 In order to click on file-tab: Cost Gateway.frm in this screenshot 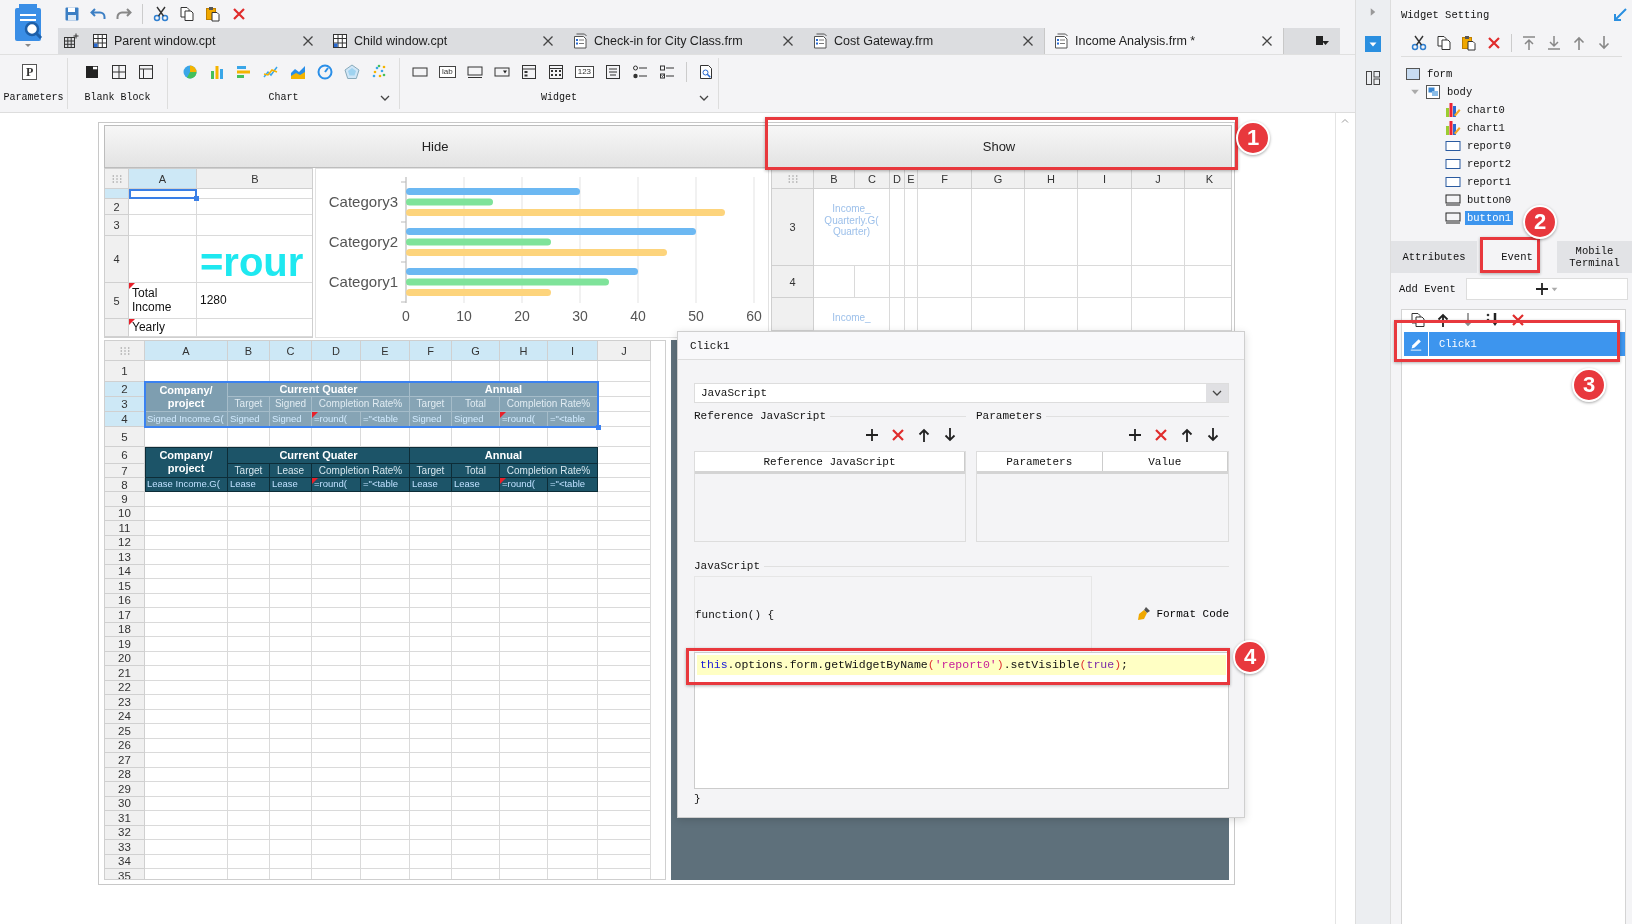, I will do `click(924, 41)`.